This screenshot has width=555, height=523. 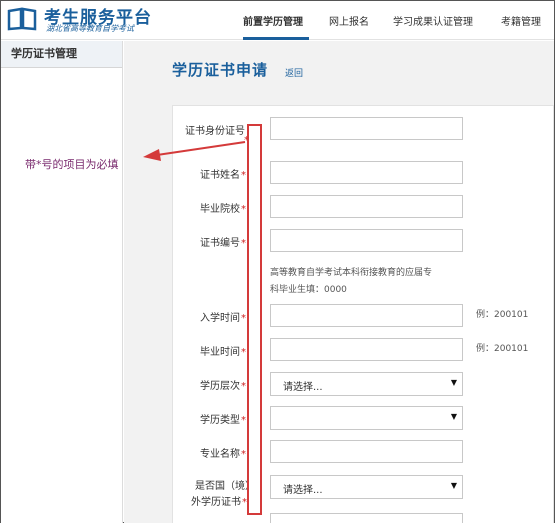 I want to click on sidebar-item-certificate-management: 学历证书管理, so click(x=61, y=54).